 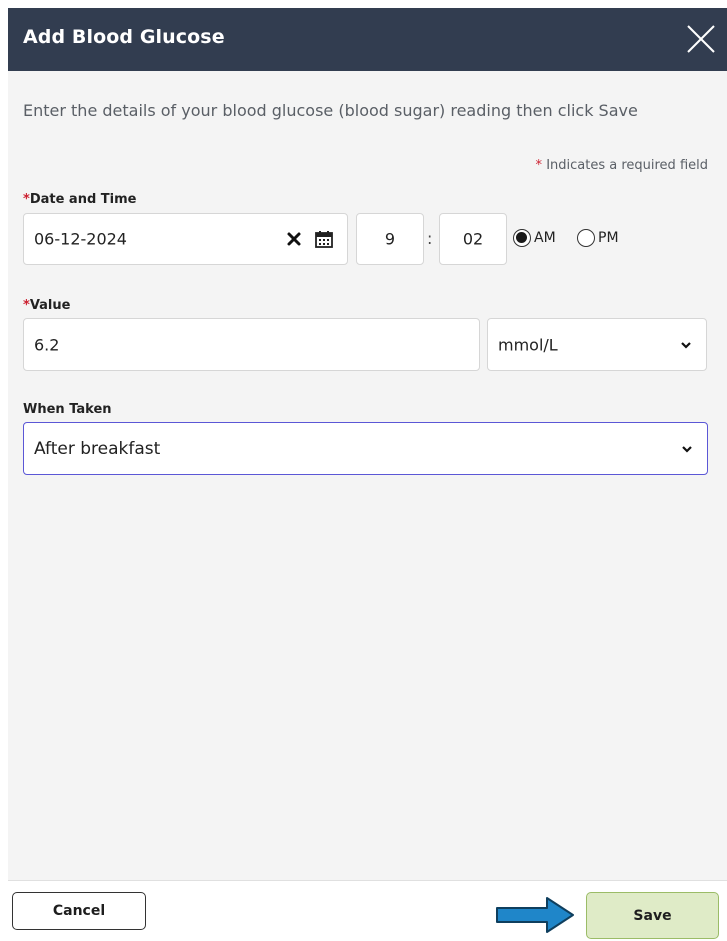 I want to click on unit-value: mmol/L, so click(x=528, y=344).